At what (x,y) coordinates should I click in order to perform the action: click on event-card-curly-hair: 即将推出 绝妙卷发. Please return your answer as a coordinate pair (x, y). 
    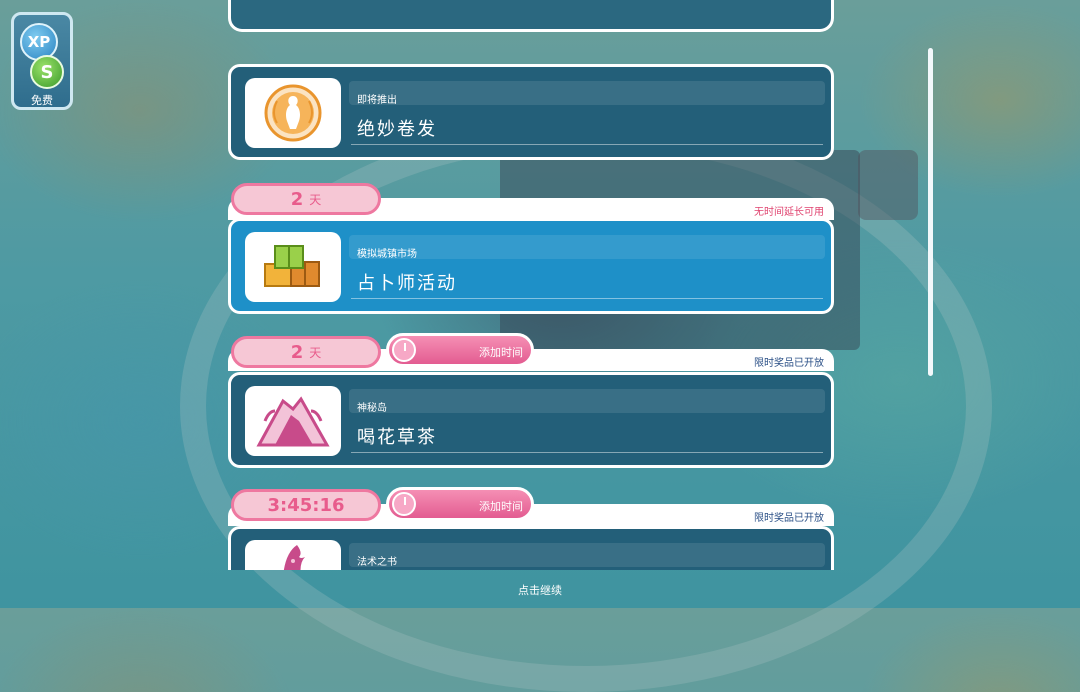
    Looking at the image, I should click on (531, 112).